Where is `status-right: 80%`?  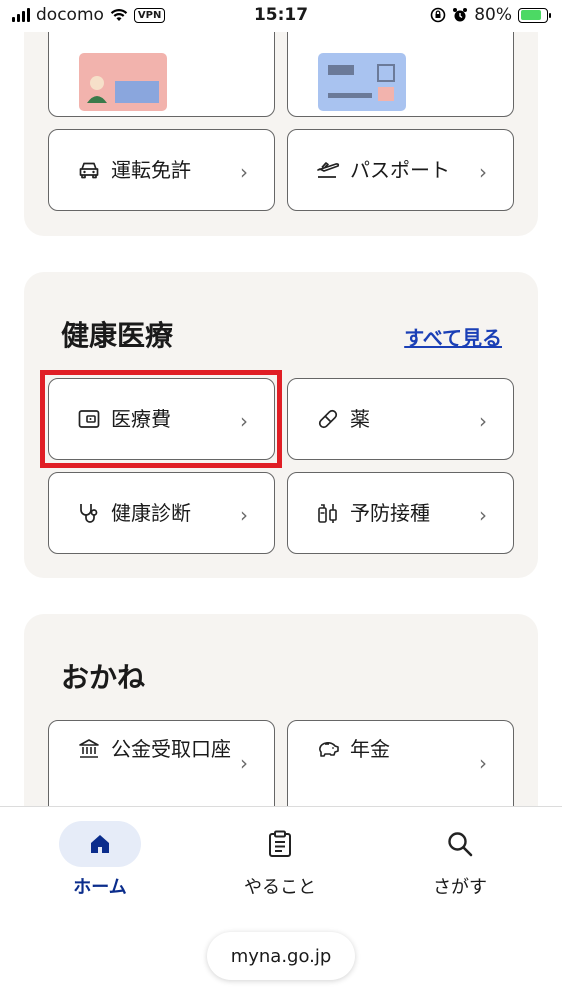
status-right: 80% is located at coordinates (490, 15).